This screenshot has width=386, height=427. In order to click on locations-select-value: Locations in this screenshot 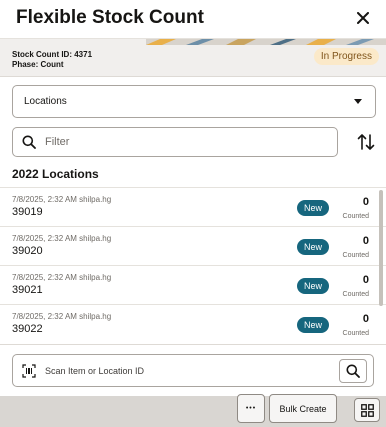, I will do `click(45, 101)`.